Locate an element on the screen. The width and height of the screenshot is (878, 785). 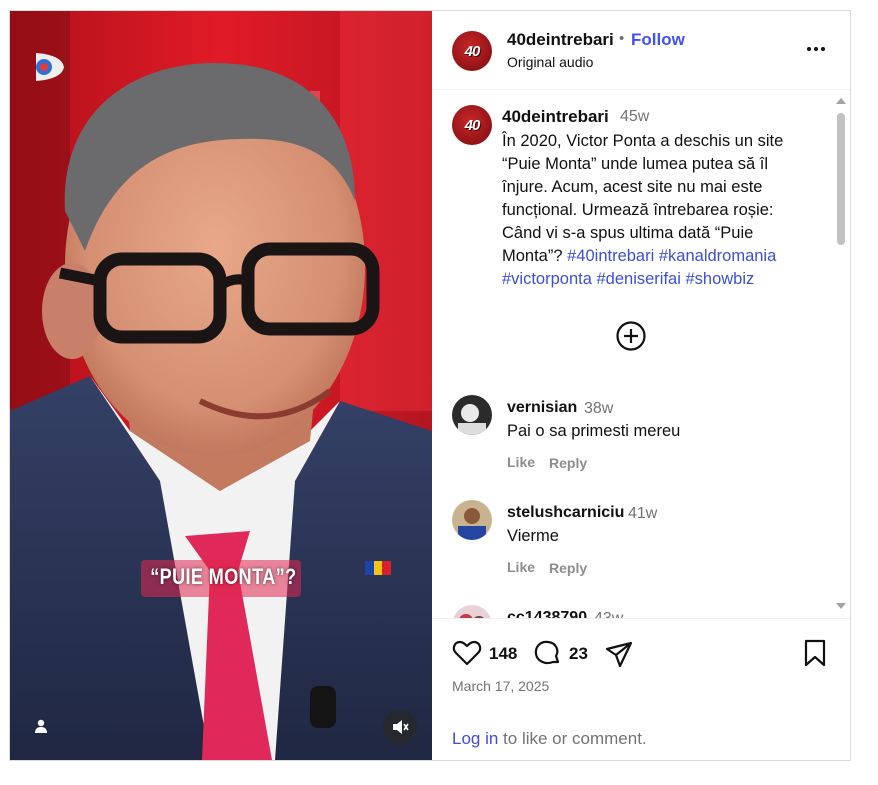
caption-username: 40deintrebari is located at coordinates (555, 117).